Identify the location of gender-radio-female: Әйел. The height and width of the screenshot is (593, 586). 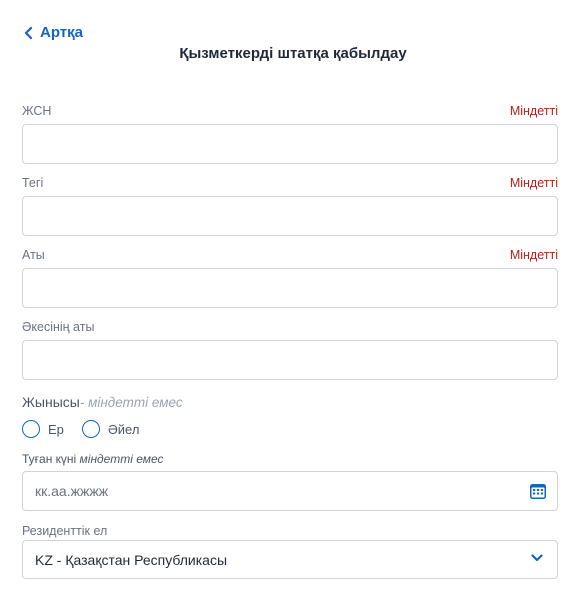
(110, 429).